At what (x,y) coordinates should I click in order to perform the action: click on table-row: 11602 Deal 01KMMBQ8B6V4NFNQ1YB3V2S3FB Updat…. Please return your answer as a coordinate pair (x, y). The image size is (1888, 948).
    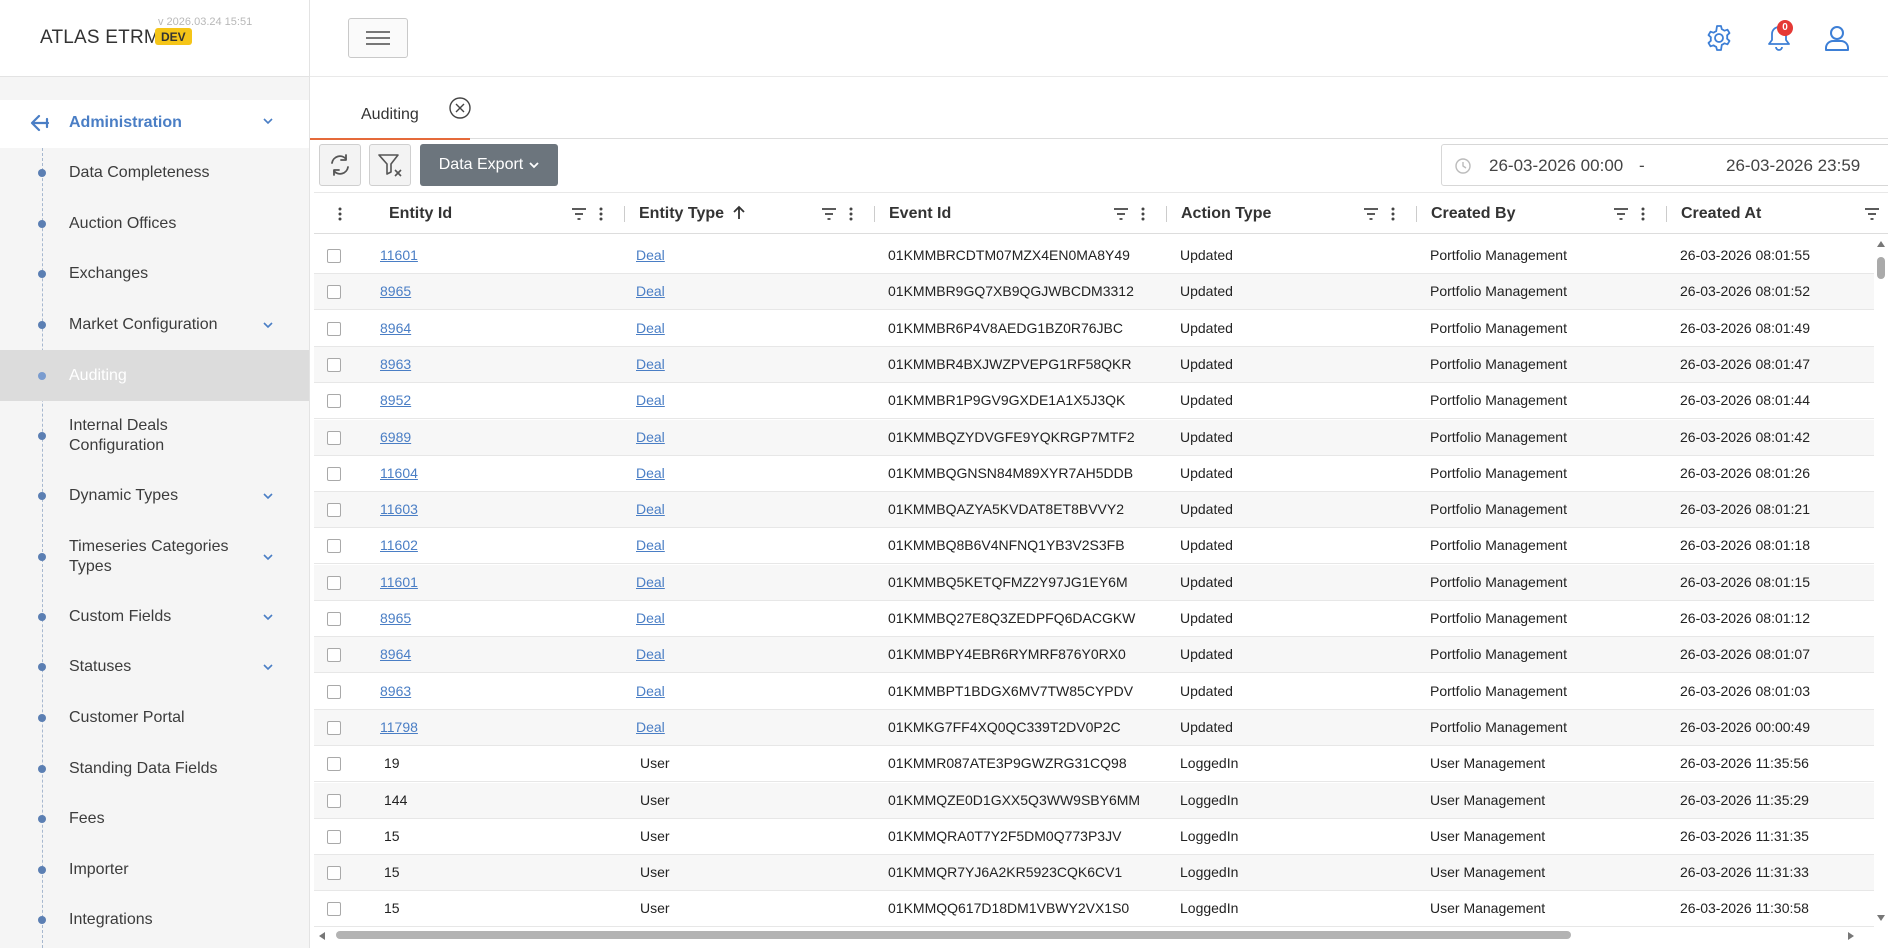
    Looking at the image, I should click on (1094, 546).